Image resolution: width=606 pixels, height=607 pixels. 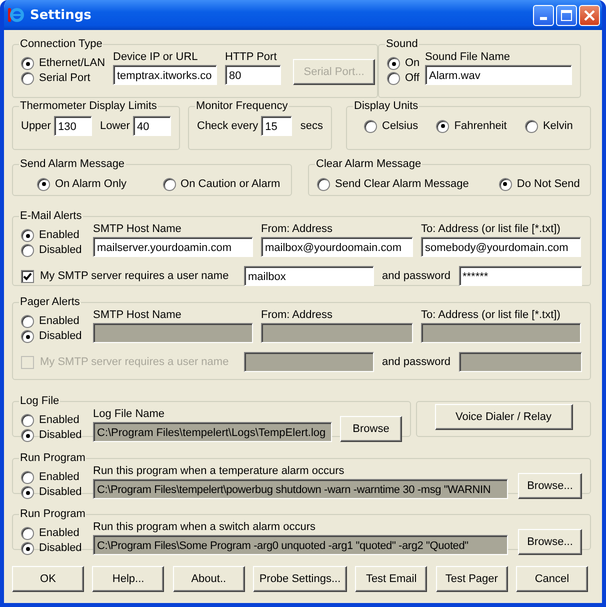 What do you see at coordinates (72, 63) in the screenshot?
I see `radio-label: Ethernet/LAN` at bounding box center [72, 63].